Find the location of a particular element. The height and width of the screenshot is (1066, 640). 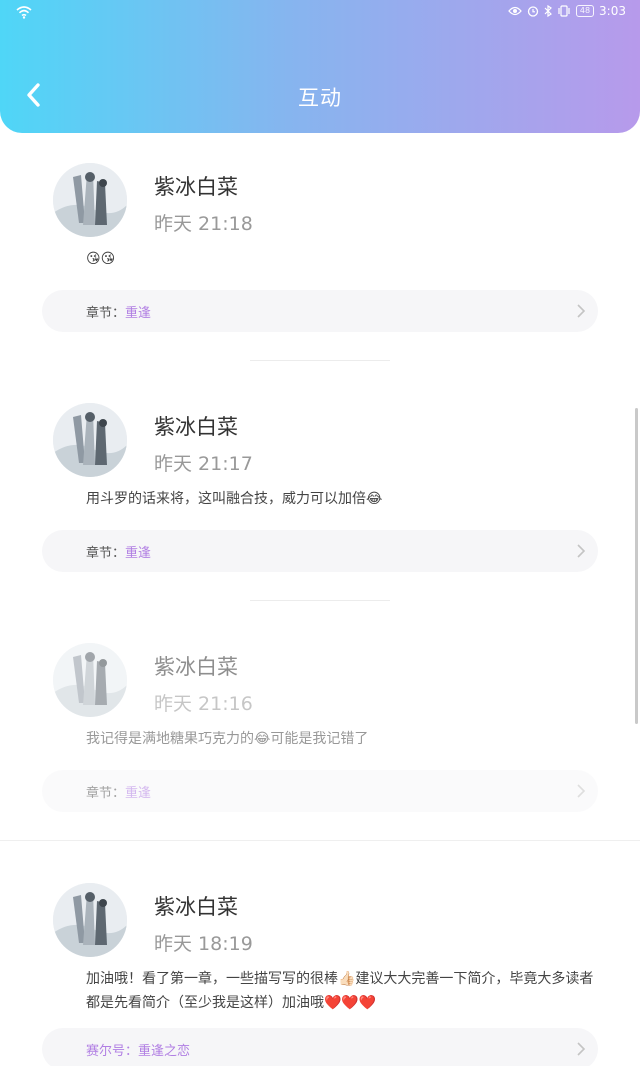

comment-text: 我记得是满地糖果巧克力的😂可能是我记错了 is located at coordinates (227, 739).